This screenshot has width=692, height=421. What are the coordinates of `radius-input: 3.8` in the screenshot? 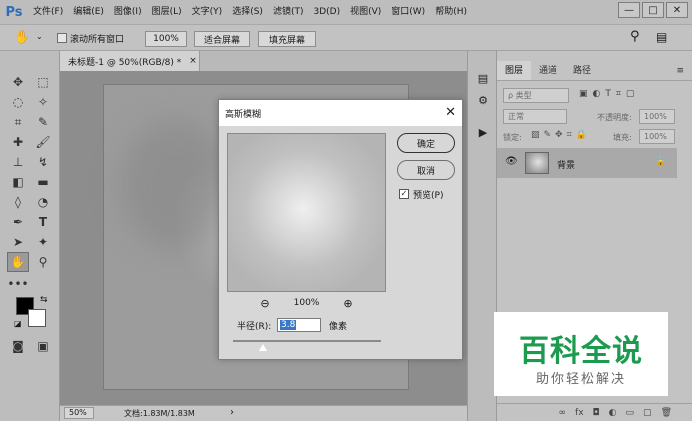 It's located at (299, 325).